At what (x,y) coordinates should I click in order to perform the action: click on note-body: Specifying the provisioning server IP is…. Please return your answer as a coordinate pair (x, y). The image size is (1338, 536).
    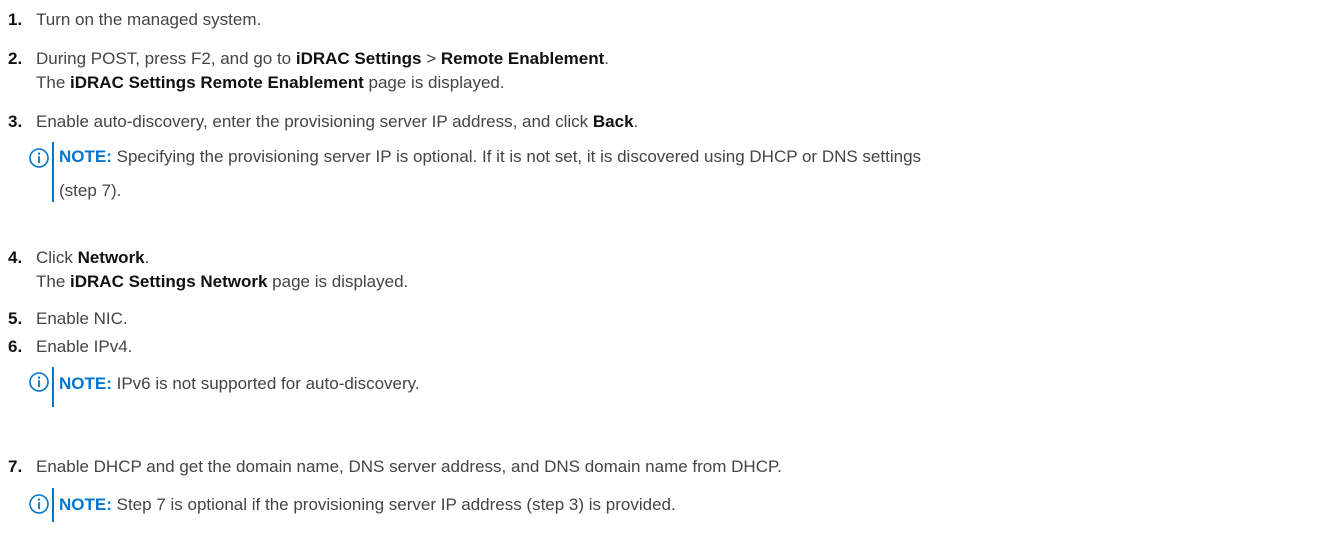
    Looking at the image, I should click on (516, 156).